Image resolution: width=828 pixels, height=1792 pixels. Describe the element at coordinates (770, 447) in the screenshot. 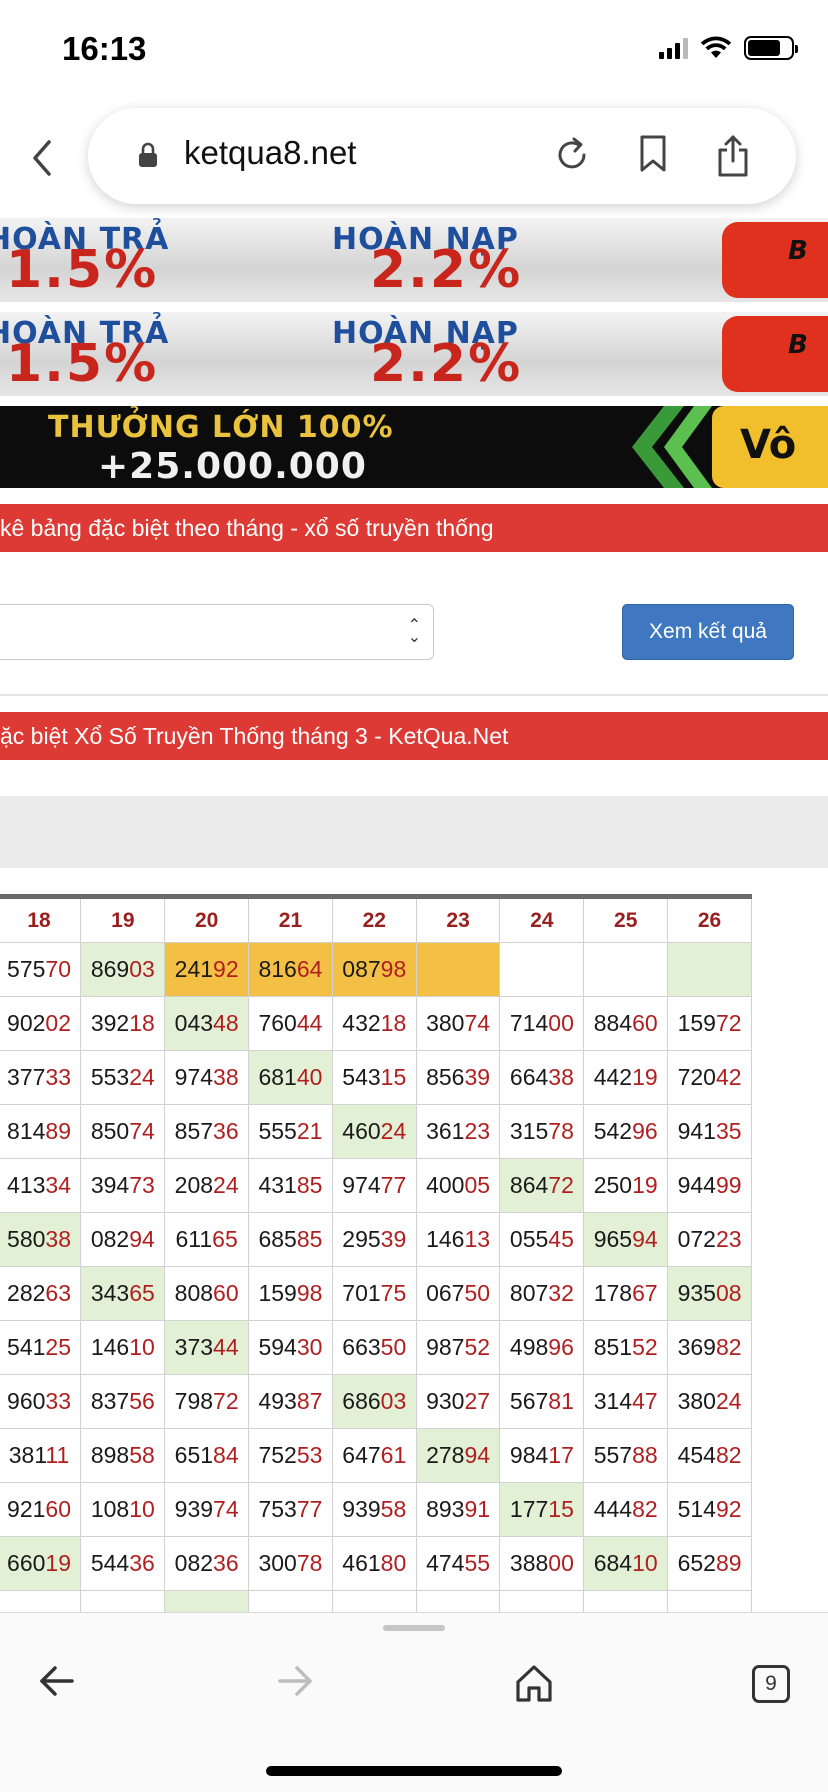

I see `bonus-button: Vô` at that location.